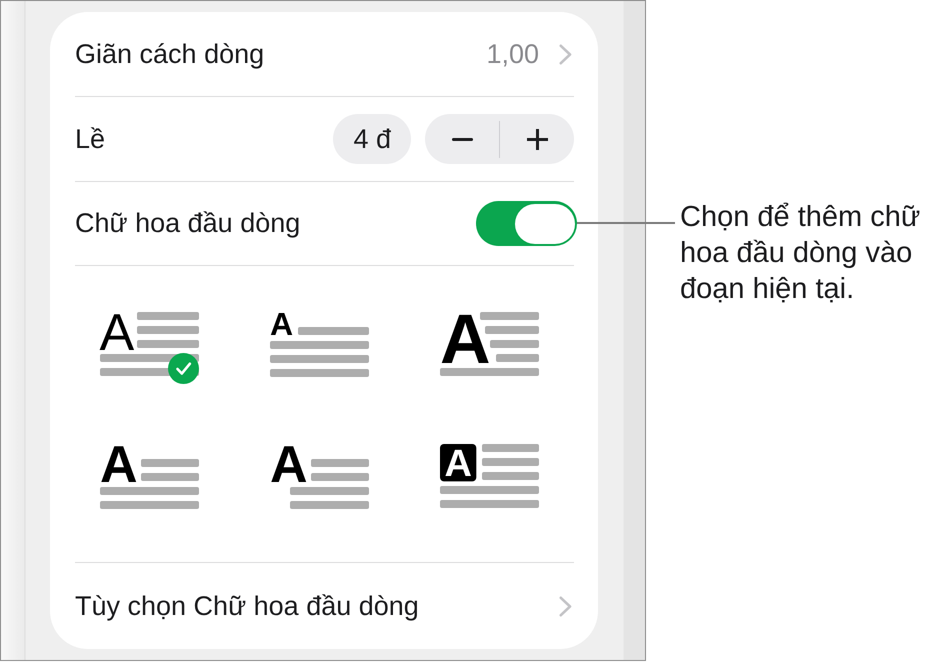 The height and width of the screenshot is (662, 931). What do you see at coordinates (90, 139) in the screenshot?
I see `row-label: Lề` at bounding box center [90, 139].